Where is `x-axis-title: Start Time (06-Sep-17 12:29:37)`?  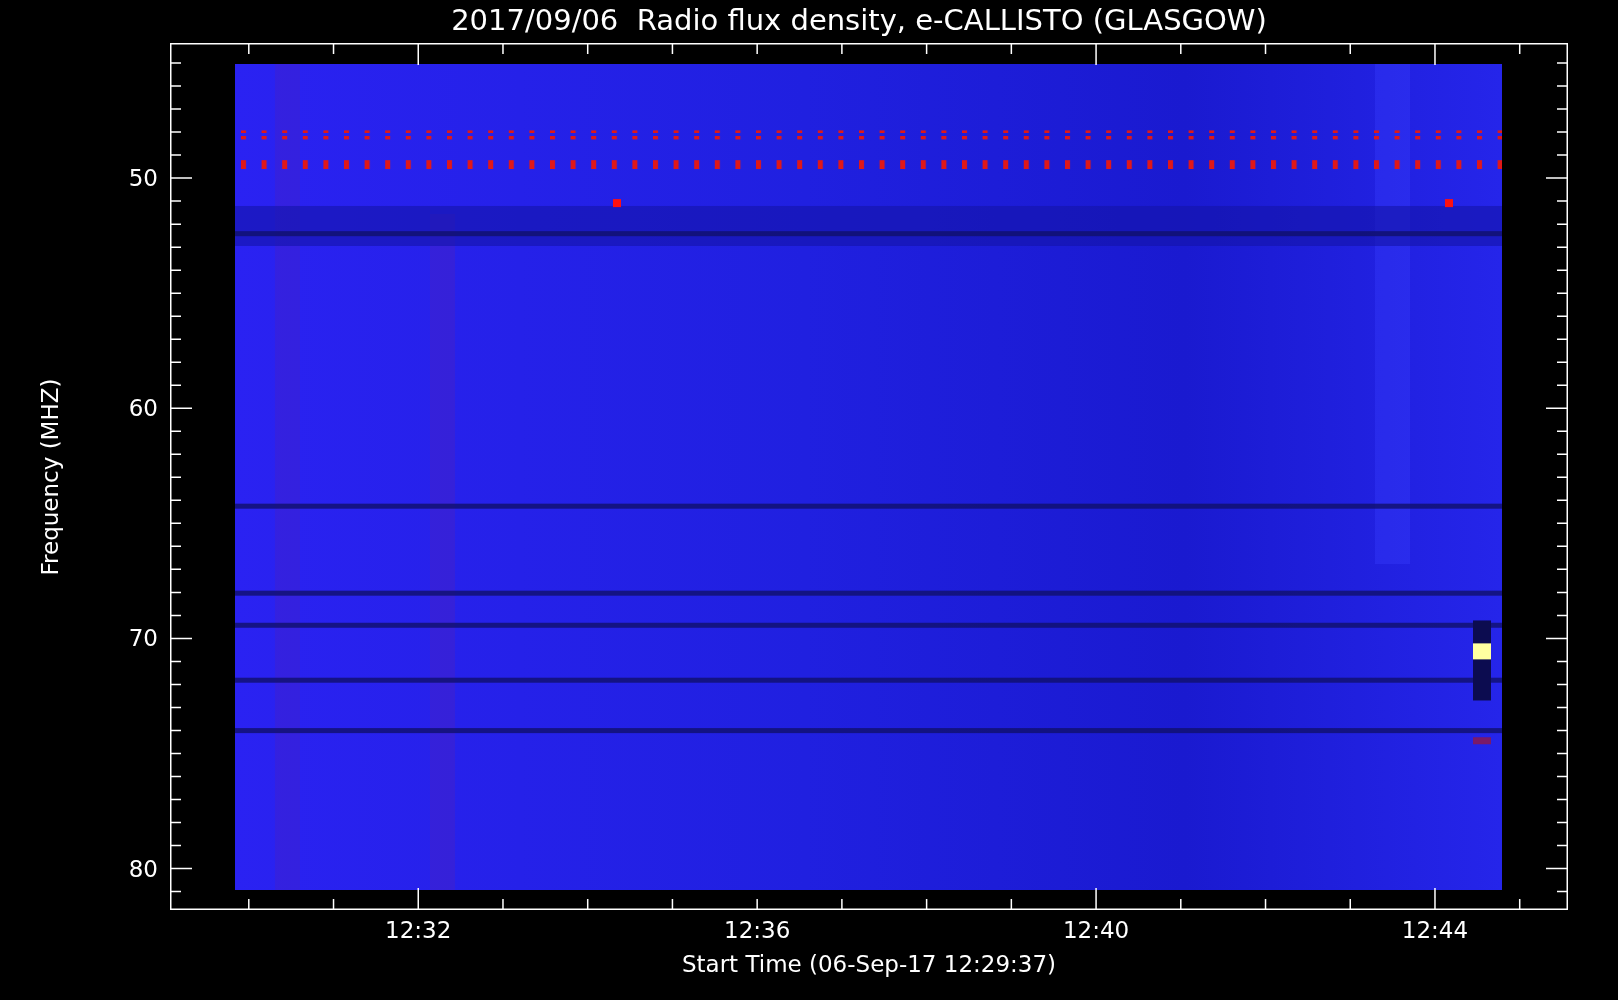
x-axis-title: Start Time (06-Sep-17 12:29:37) is located at coordinates (869, 964).